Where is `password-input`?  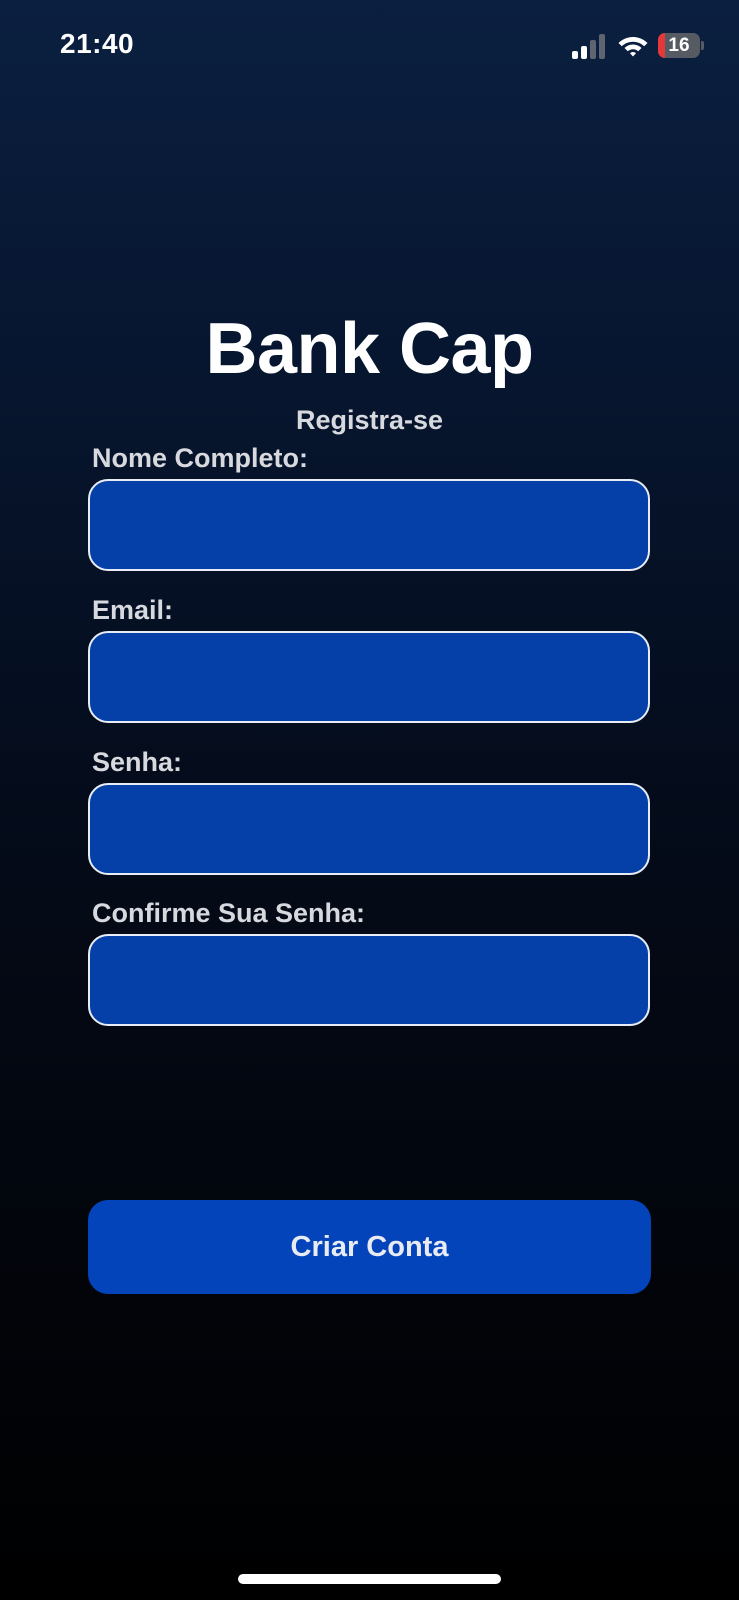
password-input is located at coordinates (369, 829).